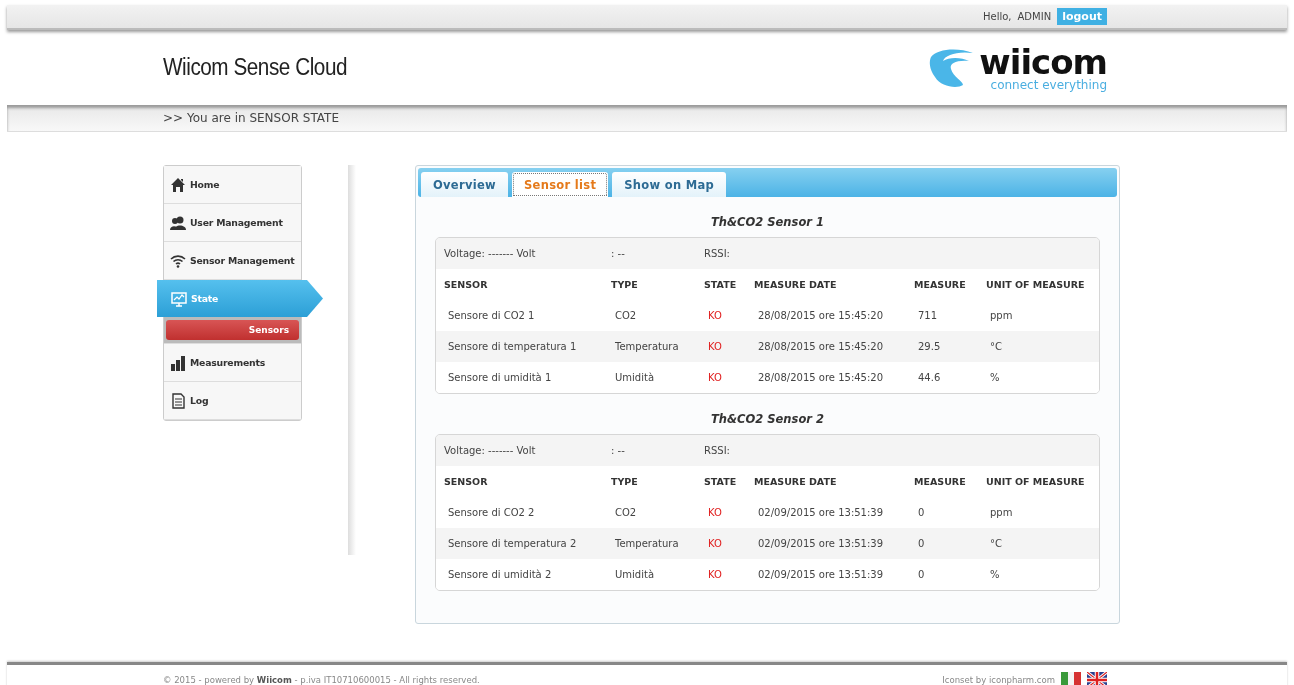 The width and height of the screenshot is (1294, 685). What do you see at coordinates (232, 330) in the screenshot?
I see `submenu-item: Sensors` at bounding box center [232, 330].